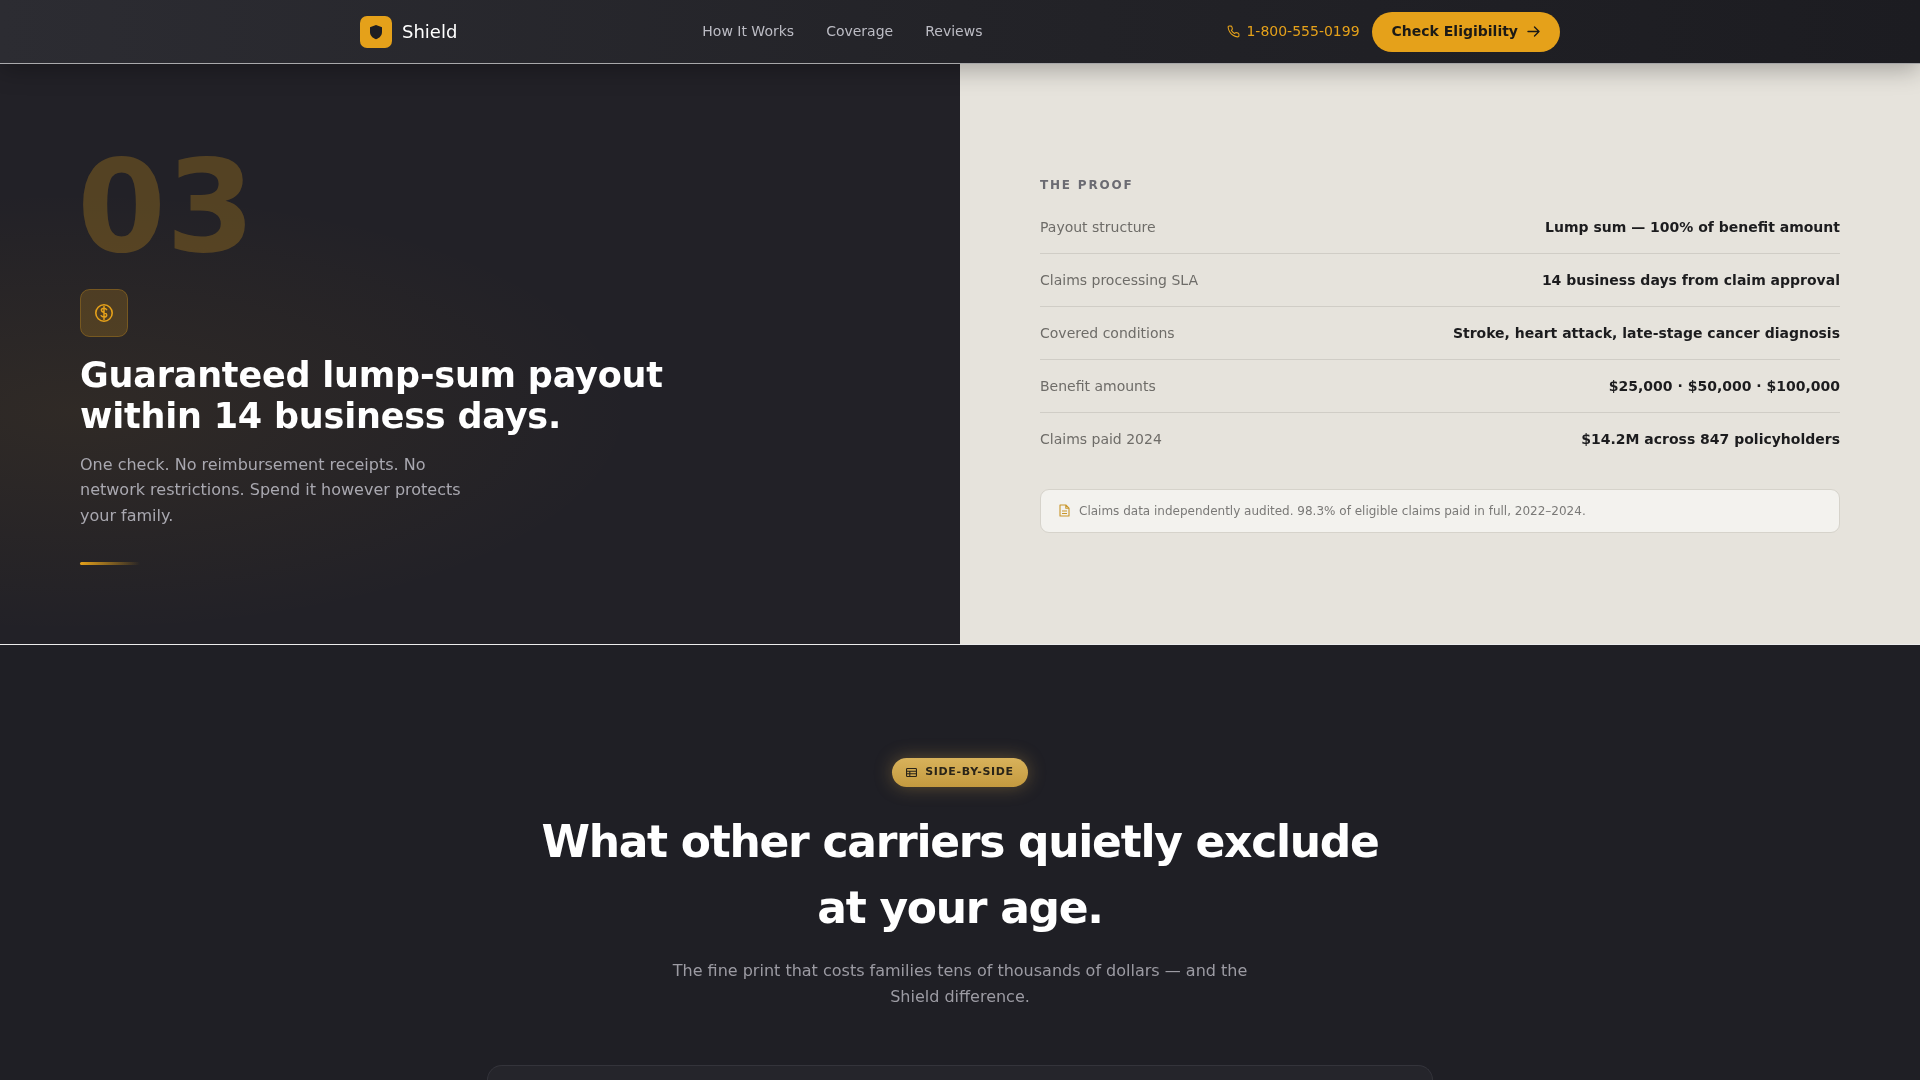  Describe the element at coordinates (1465, 31) in the screenshot. I see `cta-button: Check Eligibility` at that location.